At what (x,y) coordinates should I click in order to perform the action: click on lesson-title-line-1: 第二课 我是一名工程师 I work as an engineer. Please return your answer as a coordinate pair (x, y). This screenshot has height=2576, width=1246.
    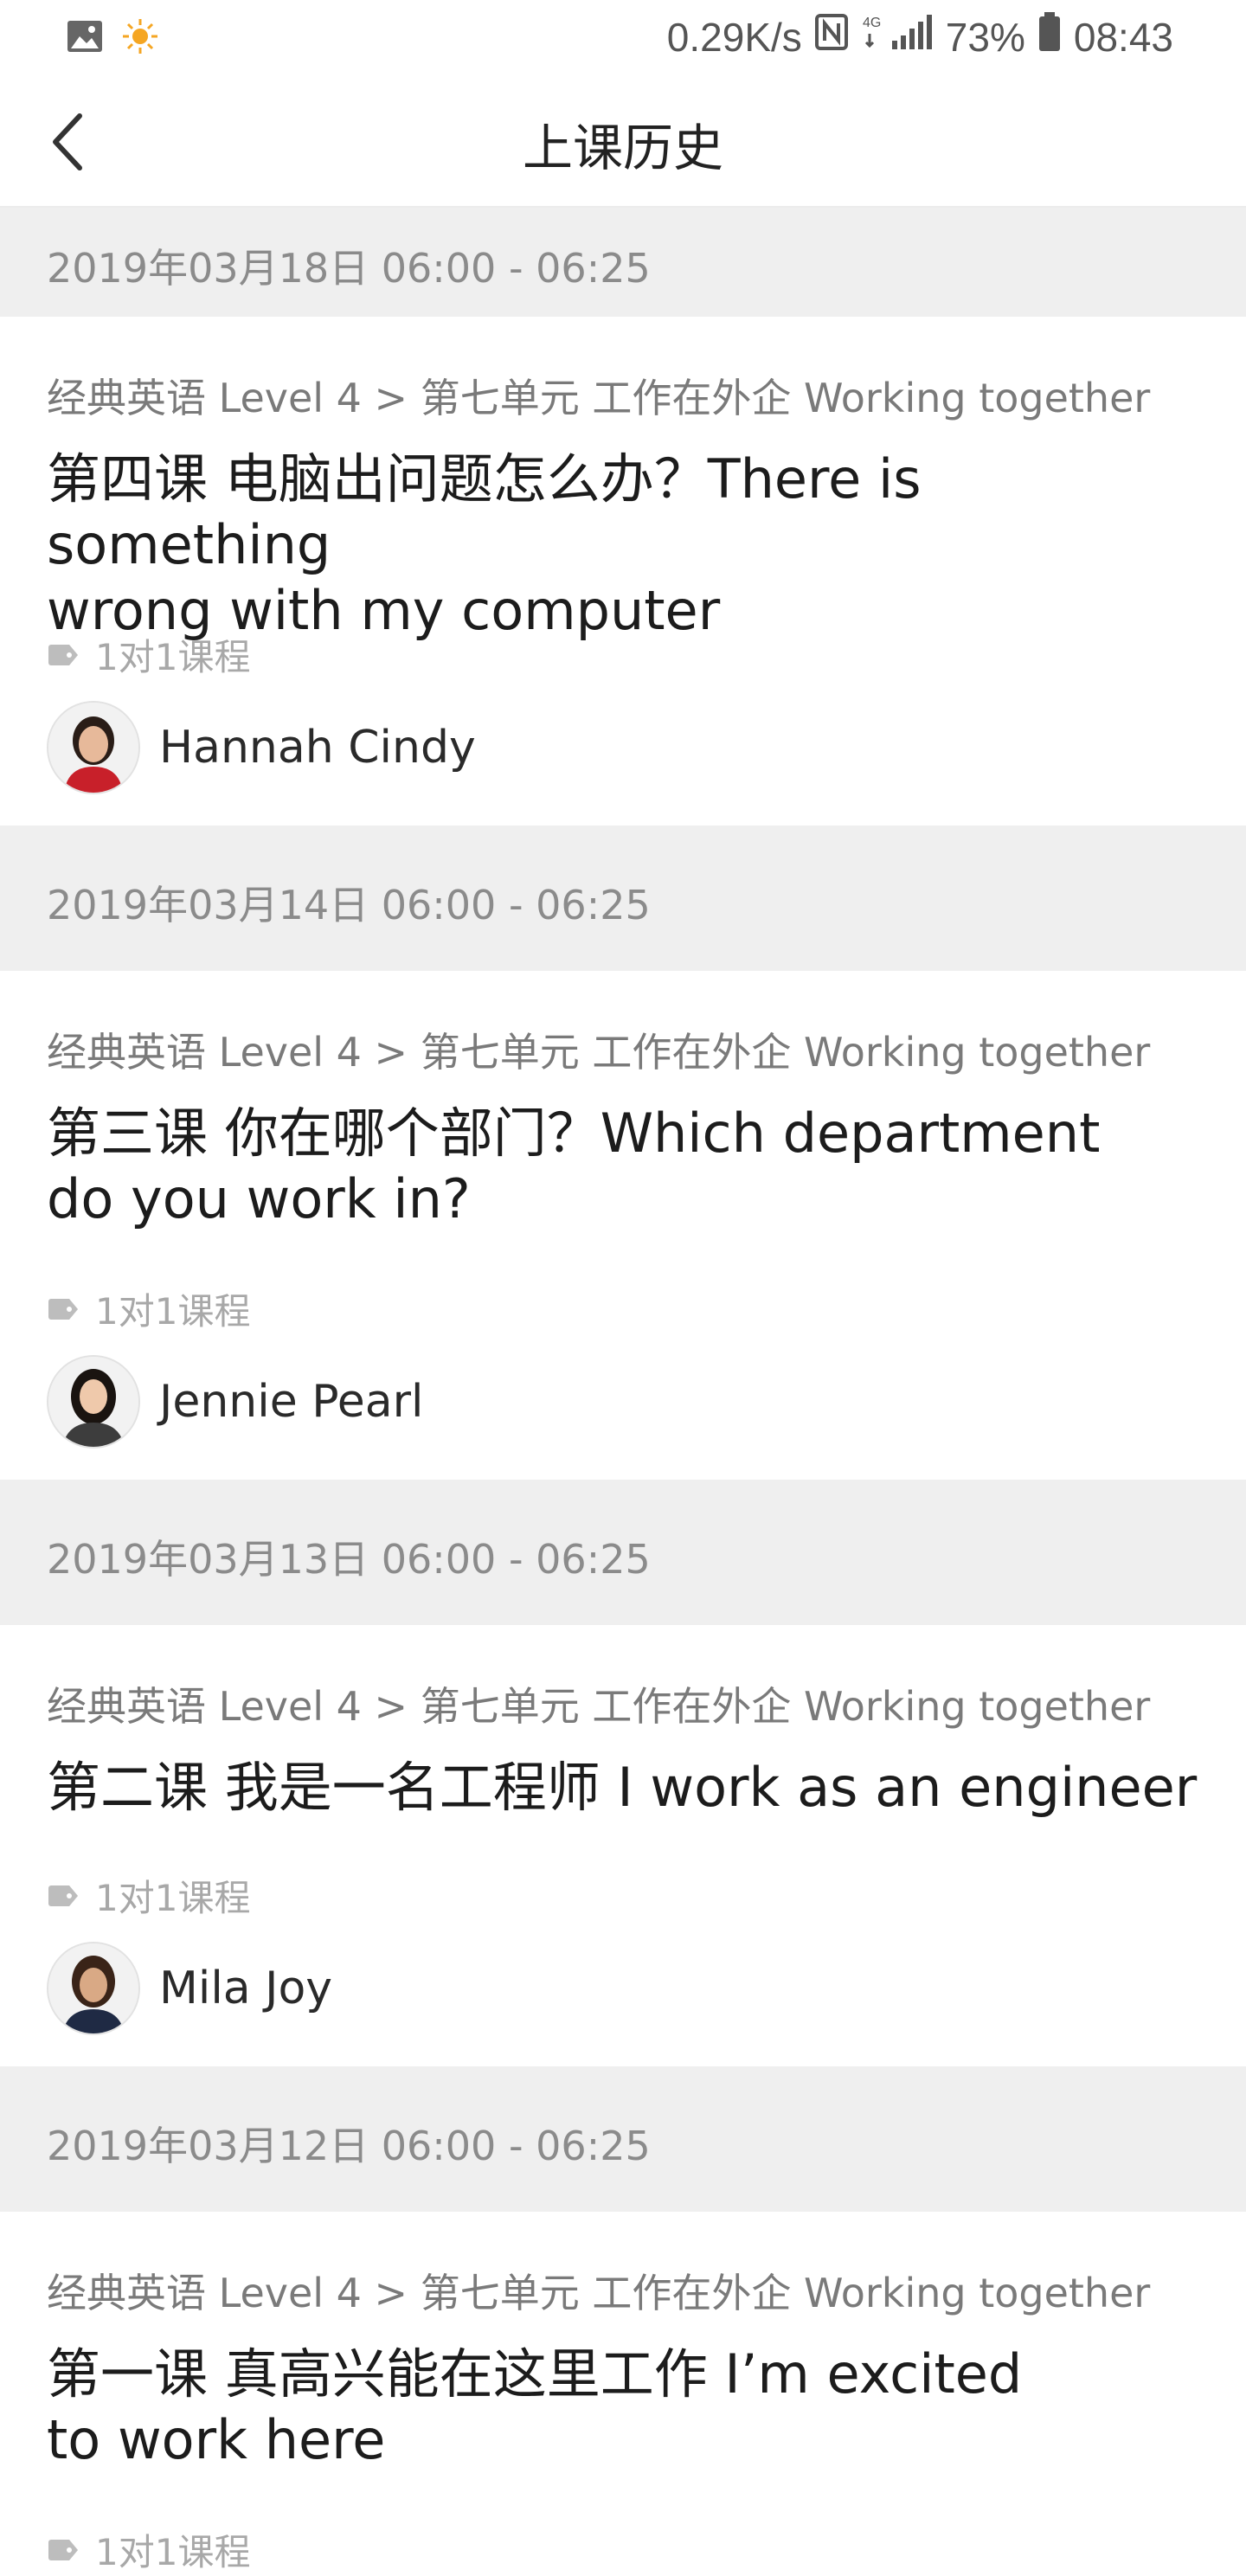
    Looking at the image, I should click on (623, 1788).